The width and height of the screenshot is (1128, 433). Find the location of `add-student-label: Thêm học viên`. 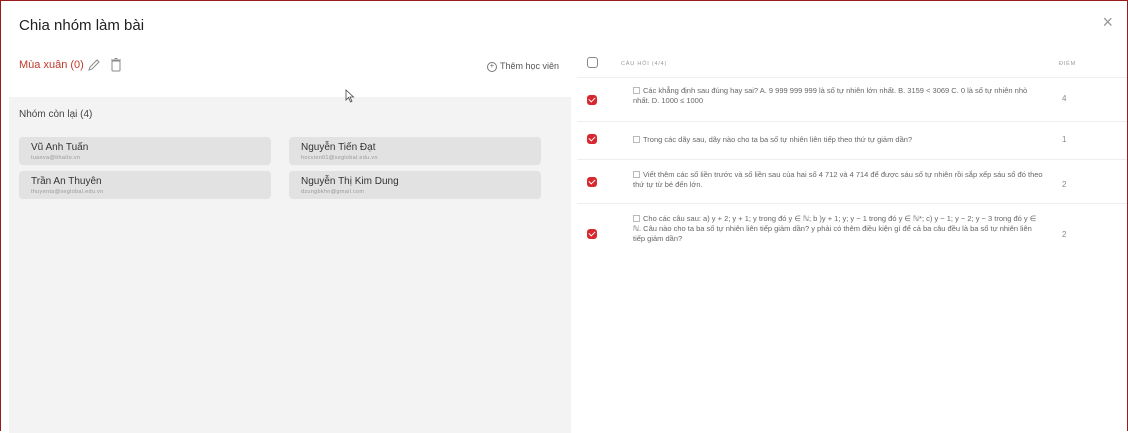

add-student-label: Thêm học viên is located at coordinates (529, 66).